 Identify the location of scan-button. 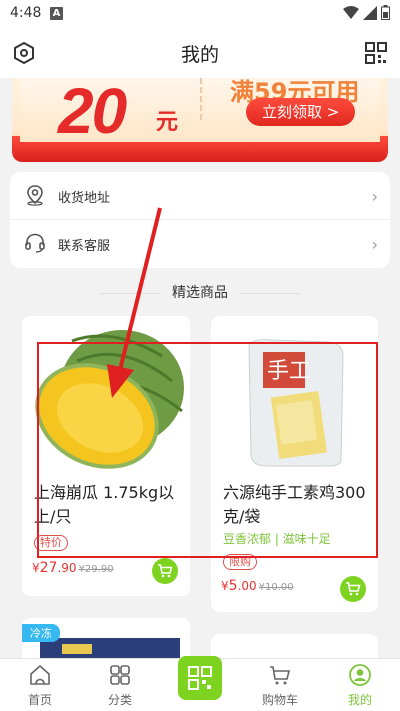
(200, 678).